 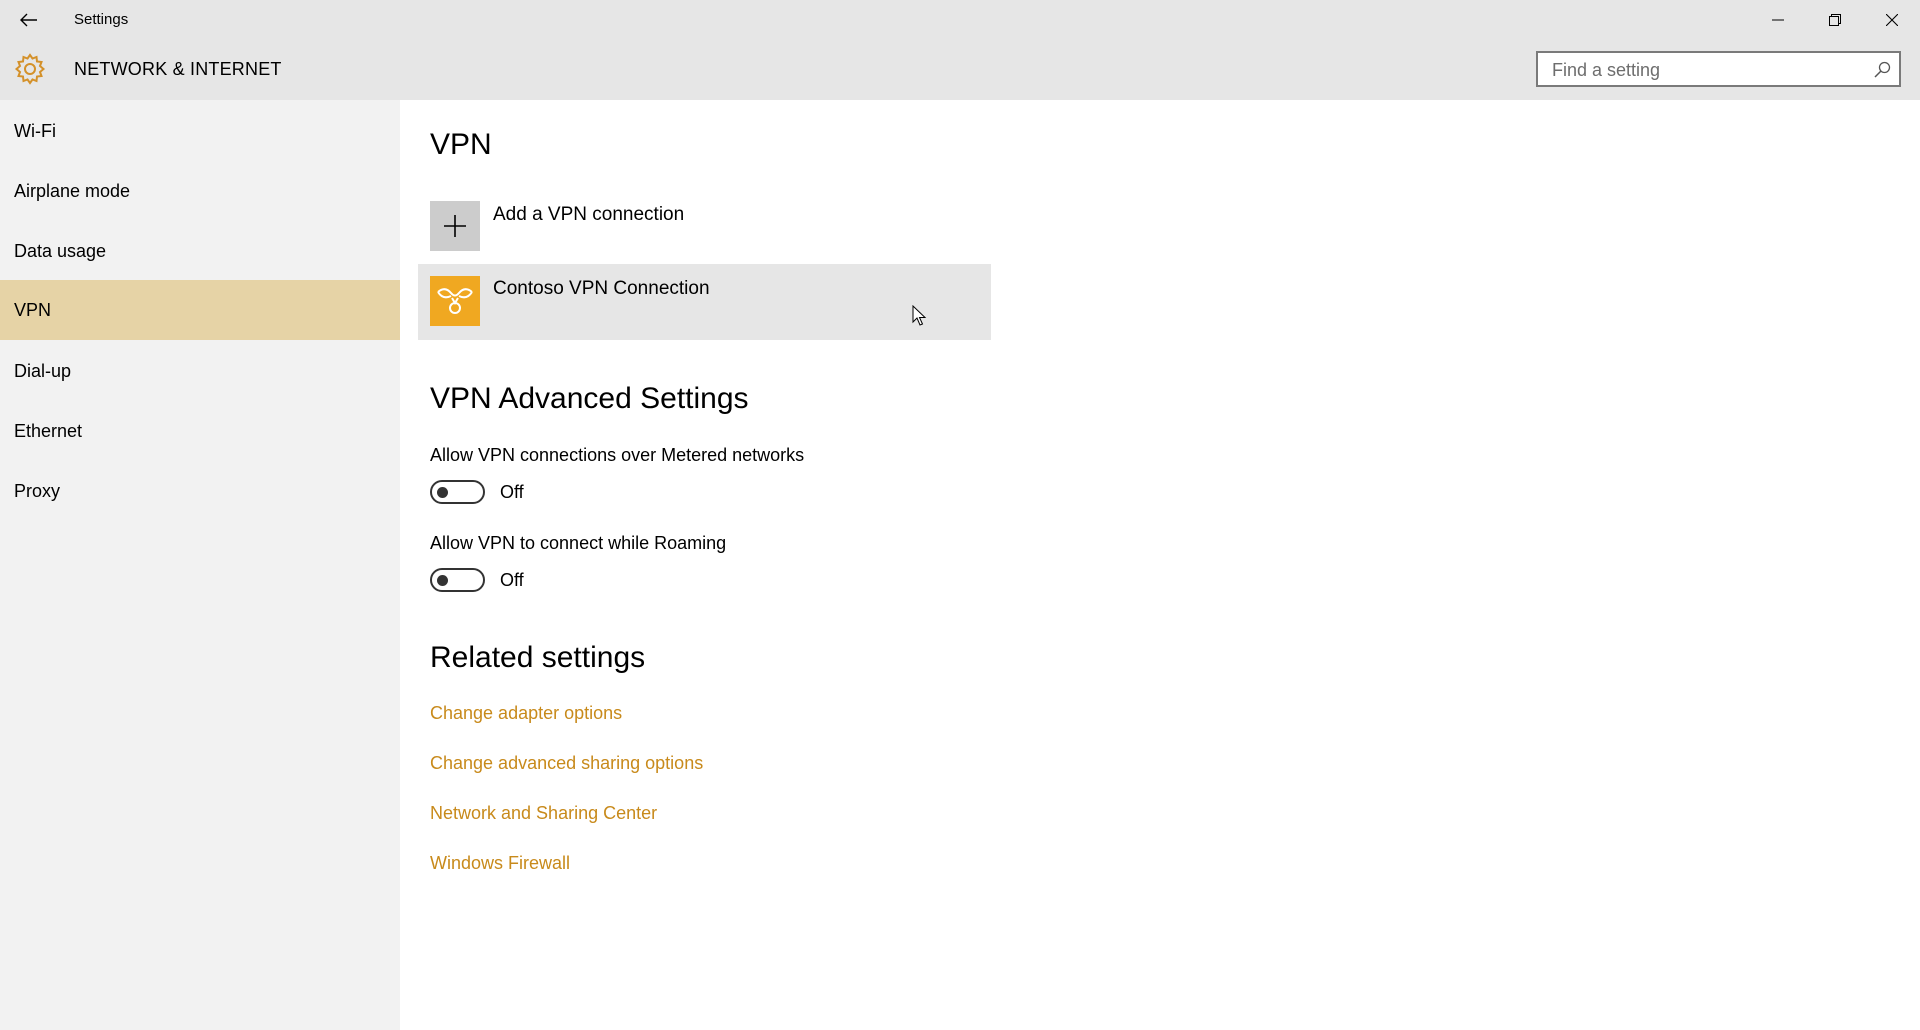 I want to click on vpn-connection-name: Contoso VPN Connection, so click(x=601, y=288).